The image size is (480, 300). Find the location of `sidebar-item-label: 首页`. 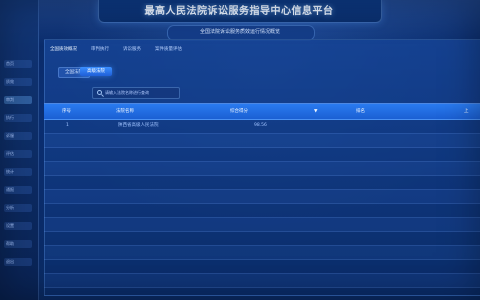

sidebar-item-label: 首页 is located at coordinates (10, 63).